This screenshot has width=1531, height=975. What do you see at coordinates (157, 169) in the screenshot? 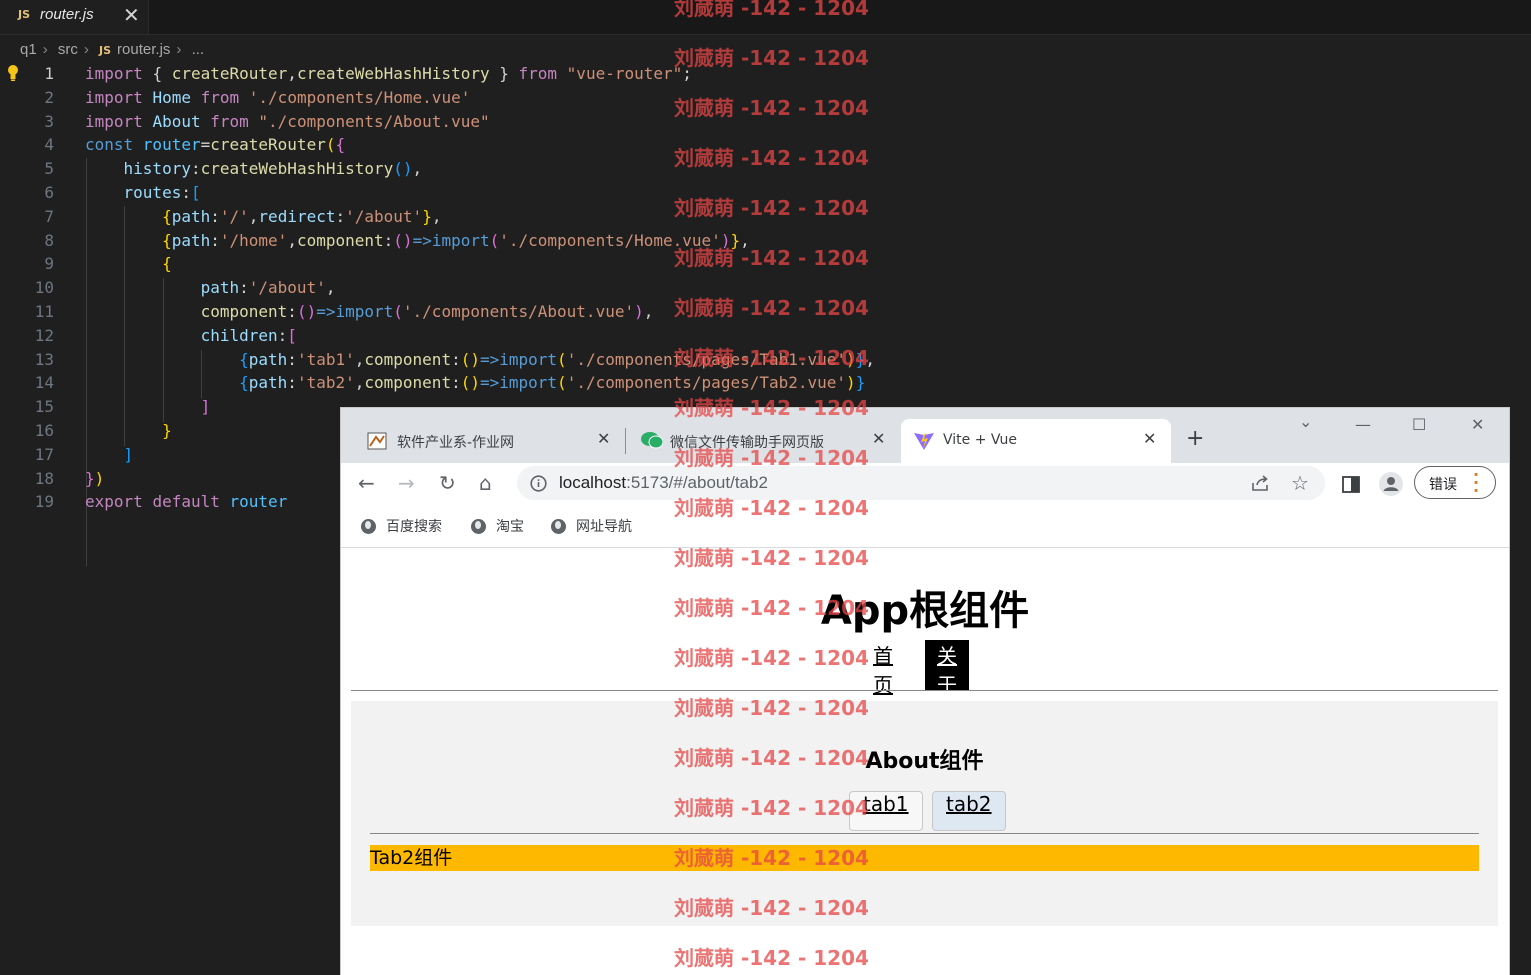
I see `code-token: history` at bounding box center [157, 169].